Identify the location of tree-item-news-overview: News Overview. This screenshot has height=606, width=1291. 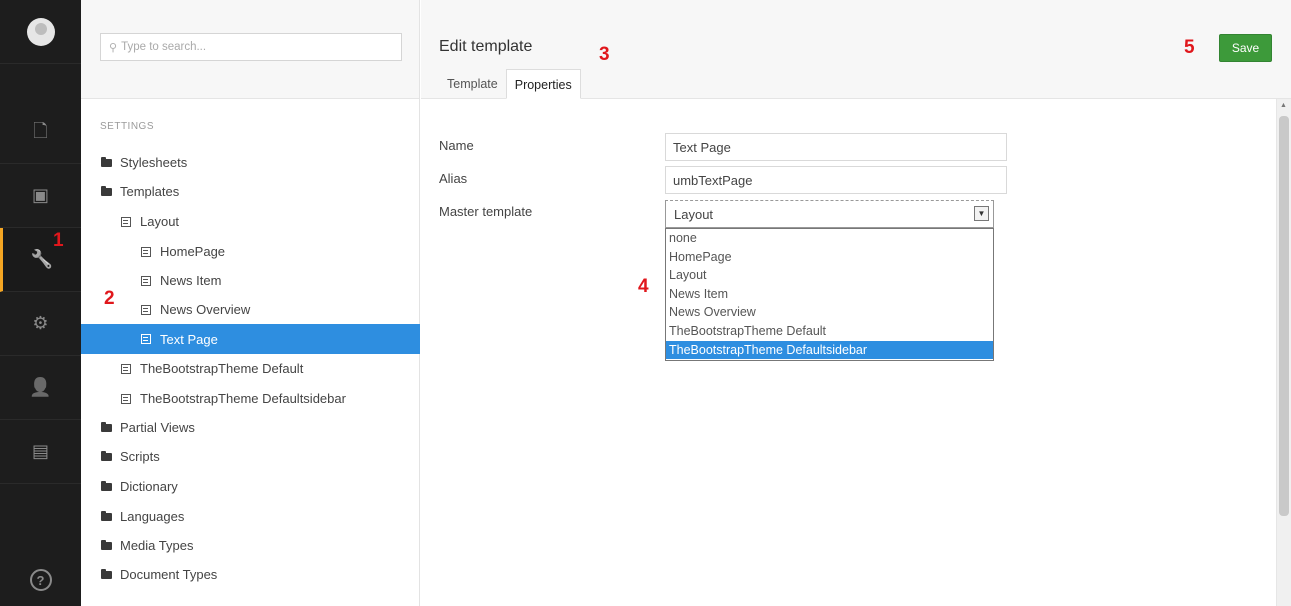
(250, 309).